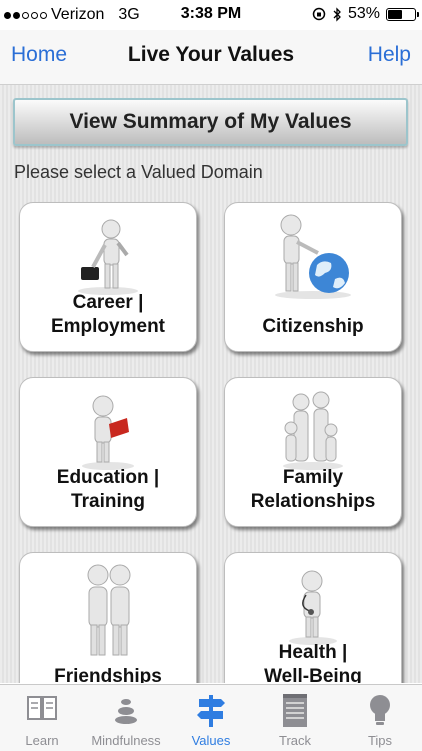 Image resolution: width=422 pixels, height=751 pixels. I want to click on book-icon, so click(42, 710).